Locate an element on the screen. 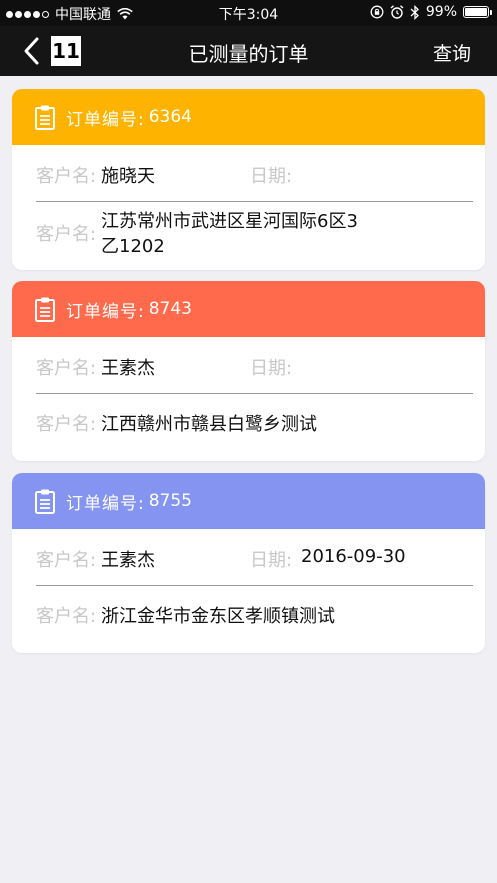  navigation-bar: 11 已测量的订单 查询 is located at coordinates (248, 51).